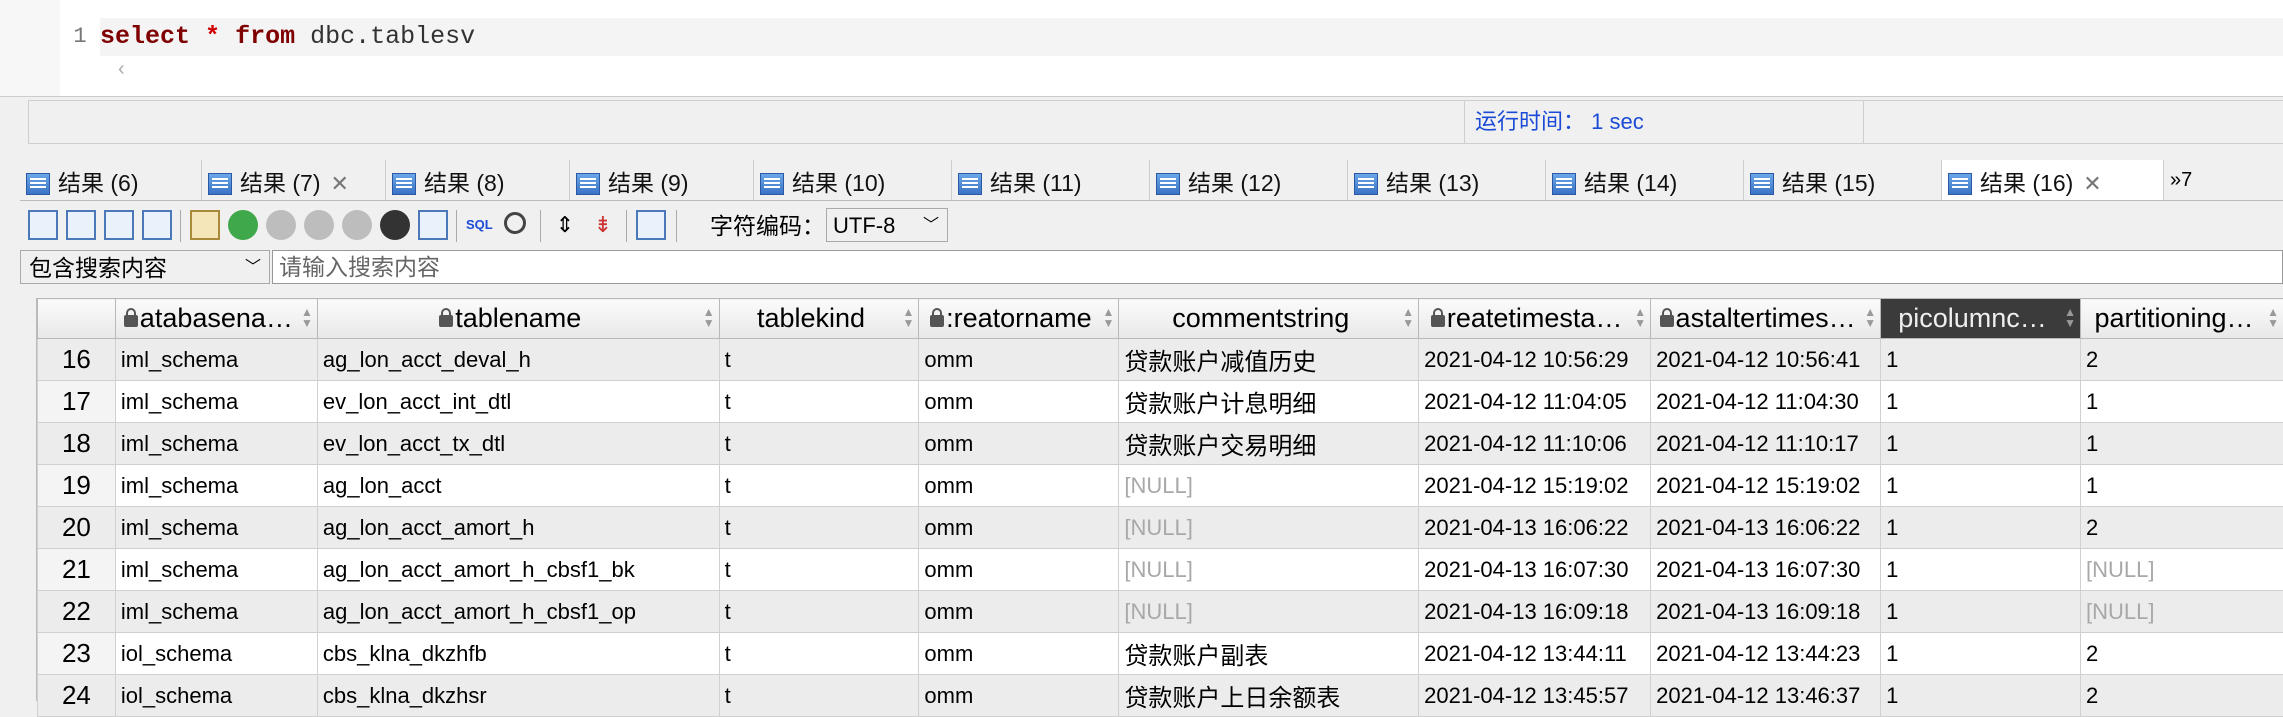  I want to click on refresh-icon, so click(395, 225).